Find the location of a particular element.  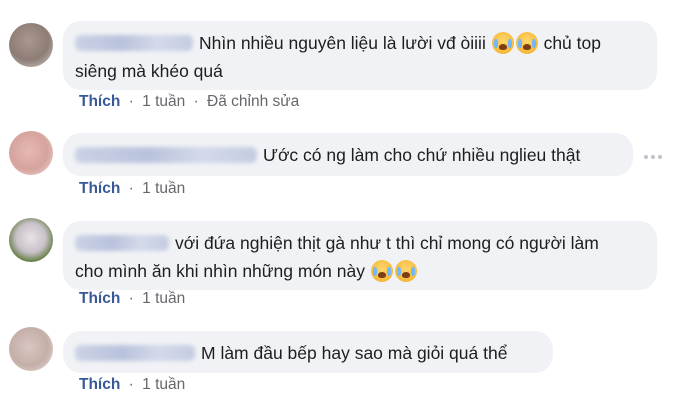

comment-text-line2: cho mình ăn khi nhìn những món này is located at coordinates (220, 271).